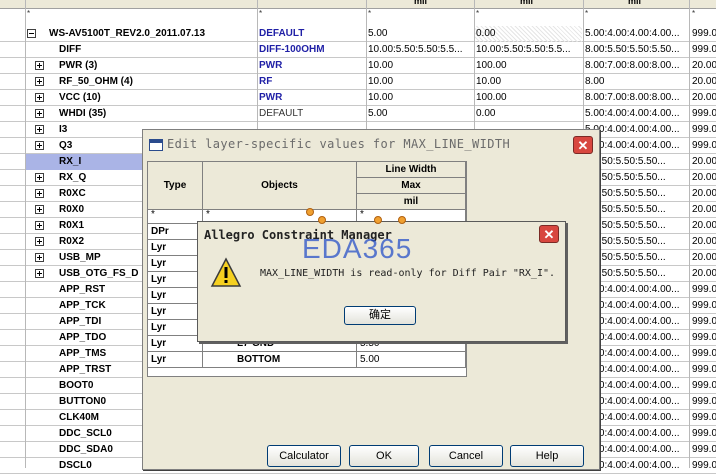 The image size is (716, 474). Describe the element at coordinates (141, 114) in the screenshot. I see `net-name: WHDI (35)` at that location.